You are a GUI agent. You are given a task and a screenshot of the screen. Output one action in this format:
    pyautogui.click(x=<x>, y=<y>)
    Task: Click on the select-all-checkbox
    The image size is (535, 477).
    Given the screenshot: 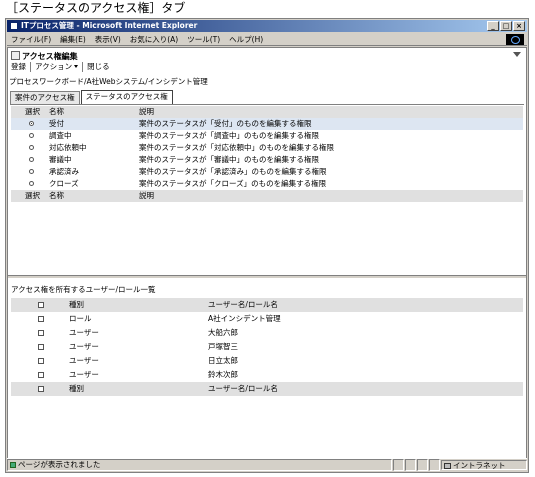 What is the action you would take?
    pyautogui.click(x=41, y=305)
    